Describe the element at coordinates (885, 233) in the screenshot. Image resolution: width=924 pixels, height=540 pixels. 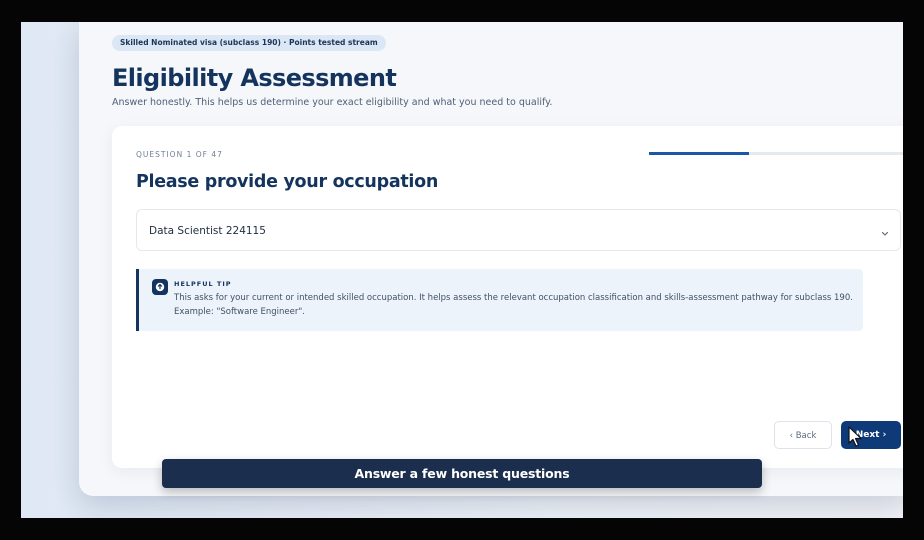
I see `chevron-down-icon` at that location.